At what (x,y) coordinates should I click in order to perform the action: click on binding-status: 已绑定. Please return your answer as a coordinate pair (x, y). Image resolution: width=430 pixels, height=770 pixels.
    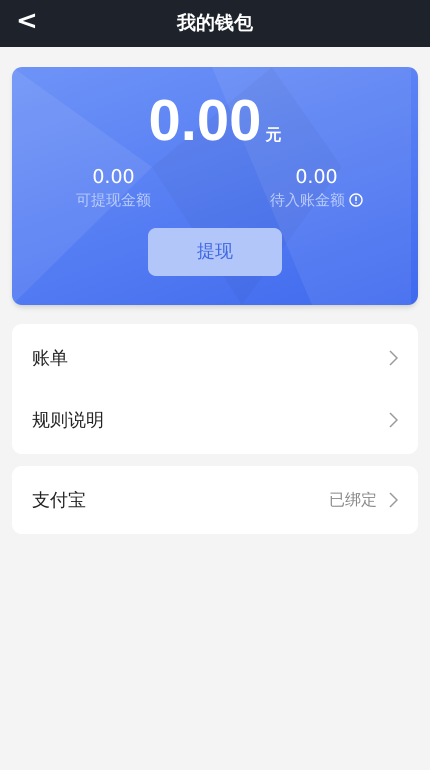
    Looking at the image, I should click on (353, 500).